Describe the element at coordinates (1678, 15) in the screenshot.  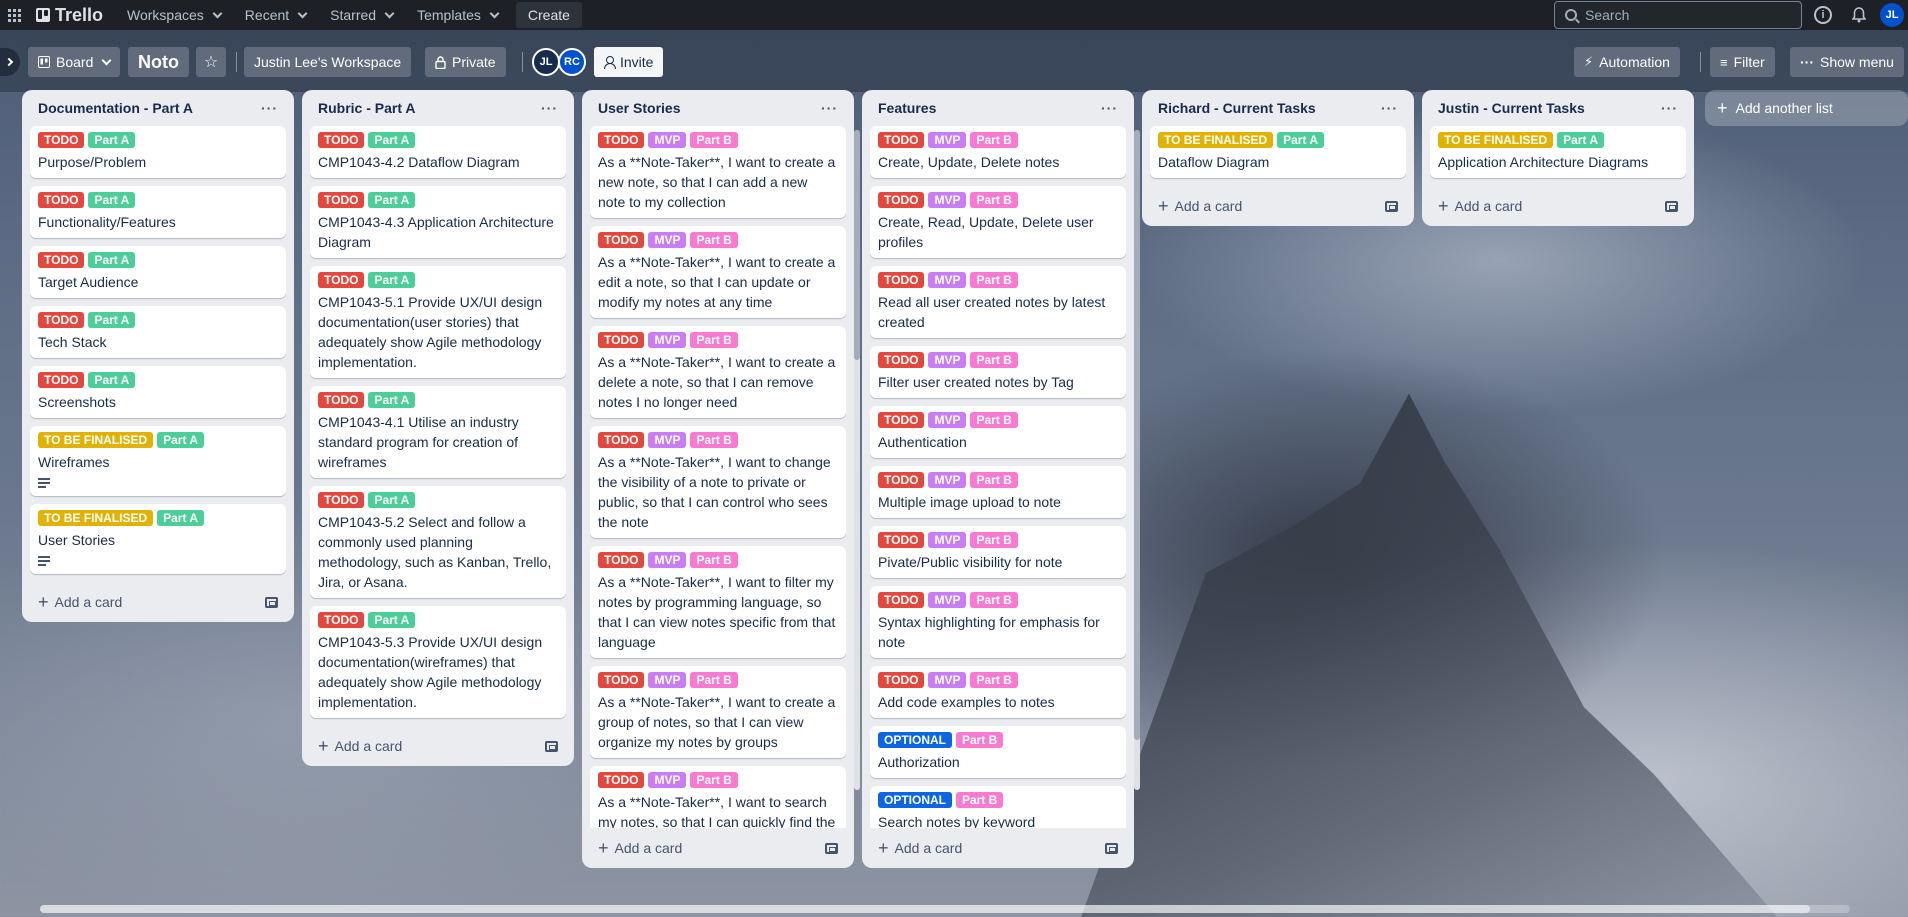
I see `search-input: Search` at that location.